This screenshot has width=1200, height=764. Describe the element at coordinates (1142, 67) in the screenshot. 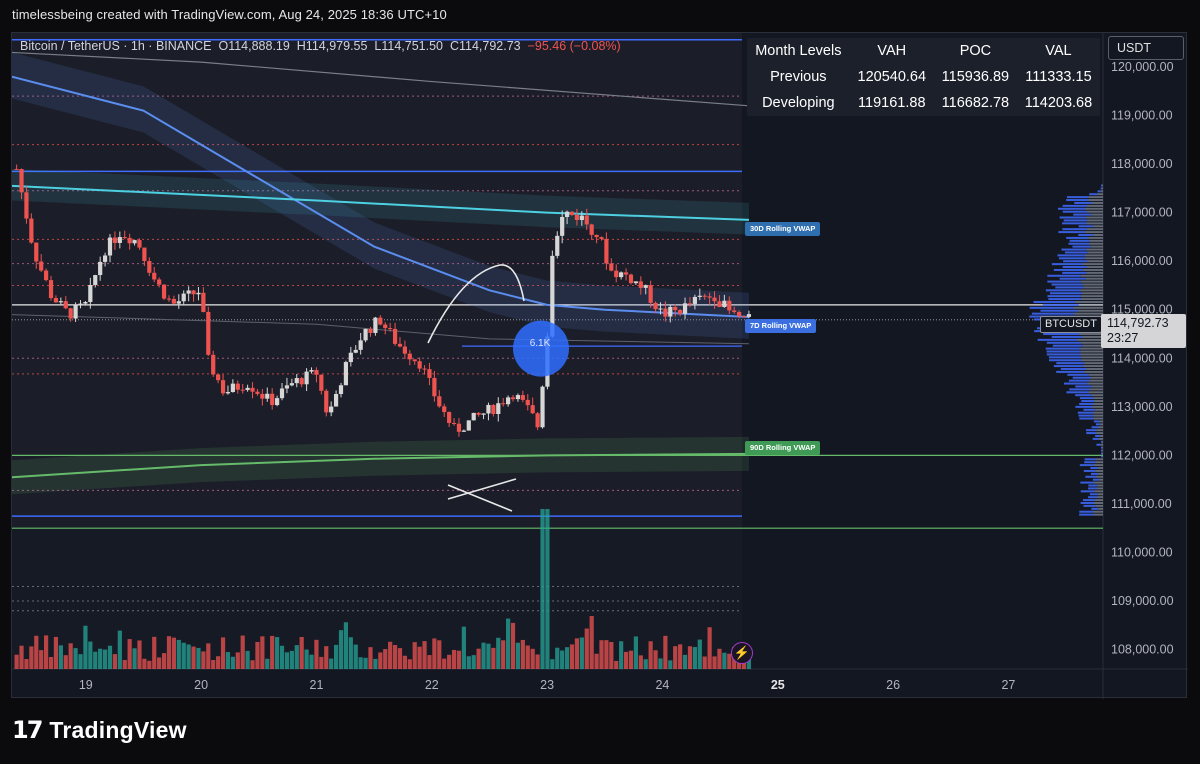

I see `y-tick-label: 120,000.00` at that location.